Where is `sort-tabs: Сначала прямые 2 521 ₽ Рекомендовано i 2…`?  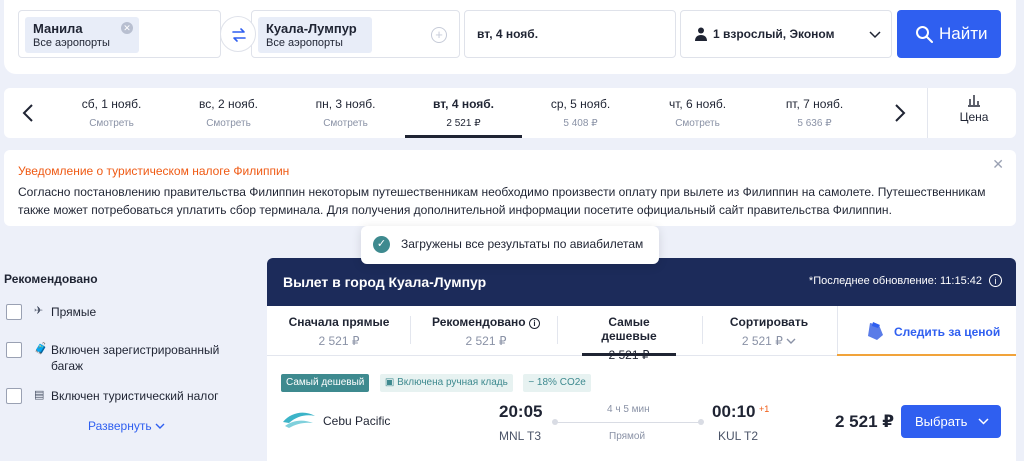
sort-tabs: Сначала прямые 2 521 ₽ Рекомендовано i 2… is located at coordinates (641, 334).